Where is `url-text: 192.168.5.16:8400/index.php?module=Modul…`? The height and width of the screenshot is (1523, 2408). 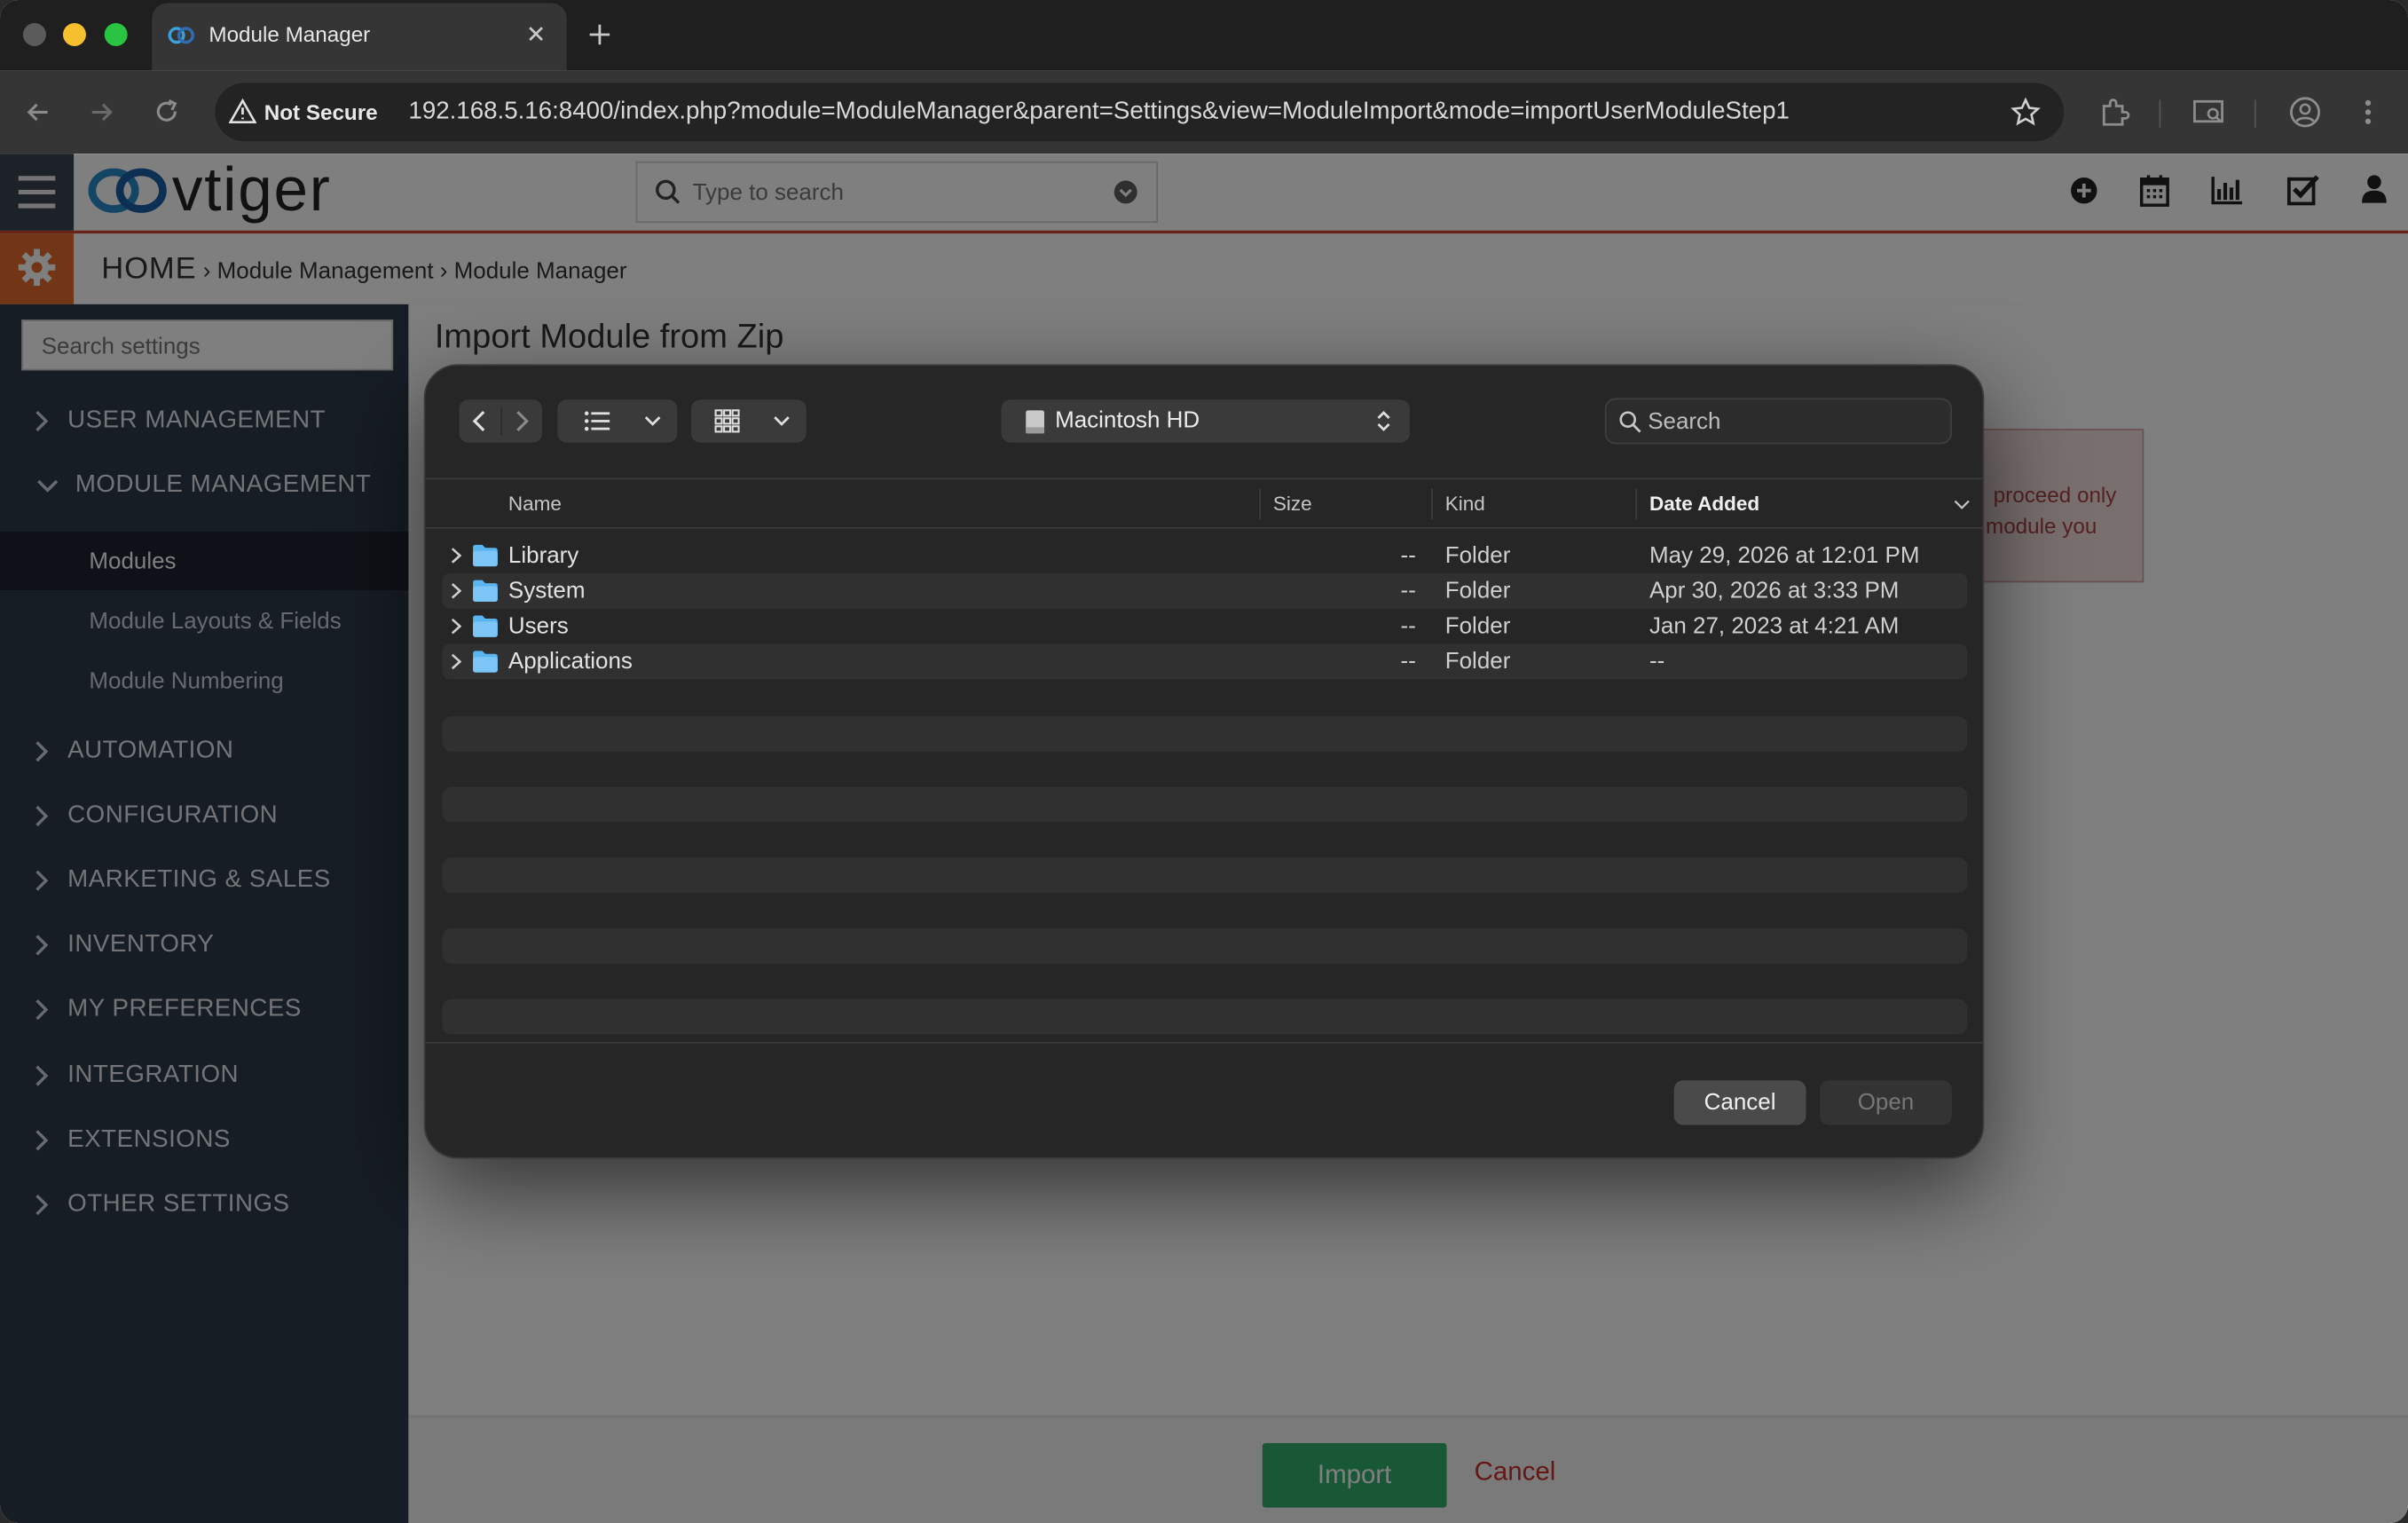
url-text: 192.168.5.16:8400/index.php?module=Modul… is located at coordinates (1098, 112).